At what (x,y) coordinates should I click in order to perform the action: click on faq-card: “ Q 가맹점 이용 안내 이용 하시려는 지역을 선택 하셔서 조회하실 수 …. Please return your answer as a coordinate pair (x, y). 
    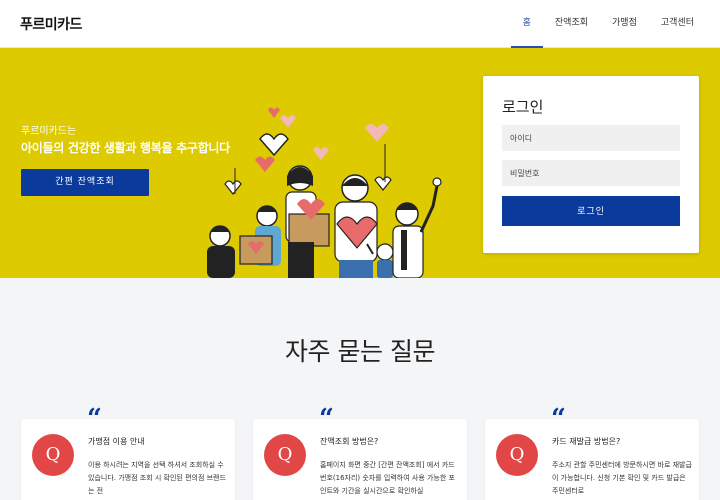
    Looking at the image, I should click on (128, 453).